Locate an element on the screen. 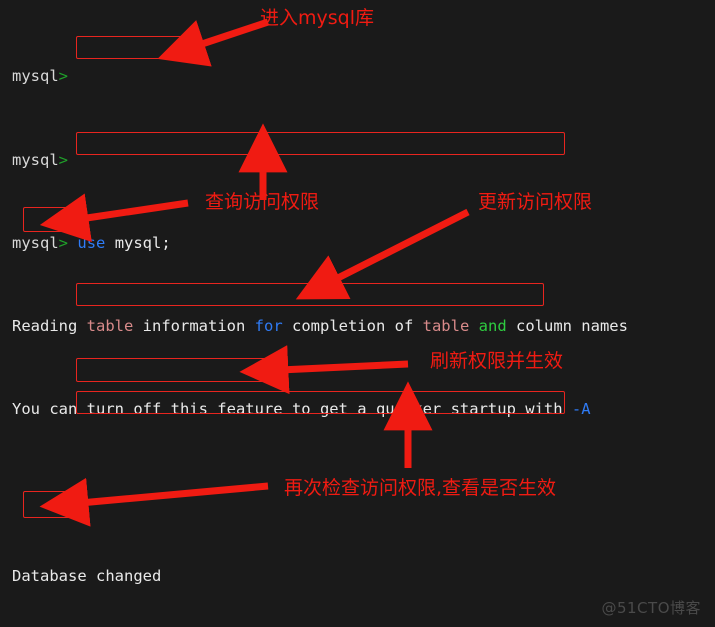 This screenshot has width=715, height=627. terminal-line-prompt-2: mysql> is located at coordinates (363, 160).